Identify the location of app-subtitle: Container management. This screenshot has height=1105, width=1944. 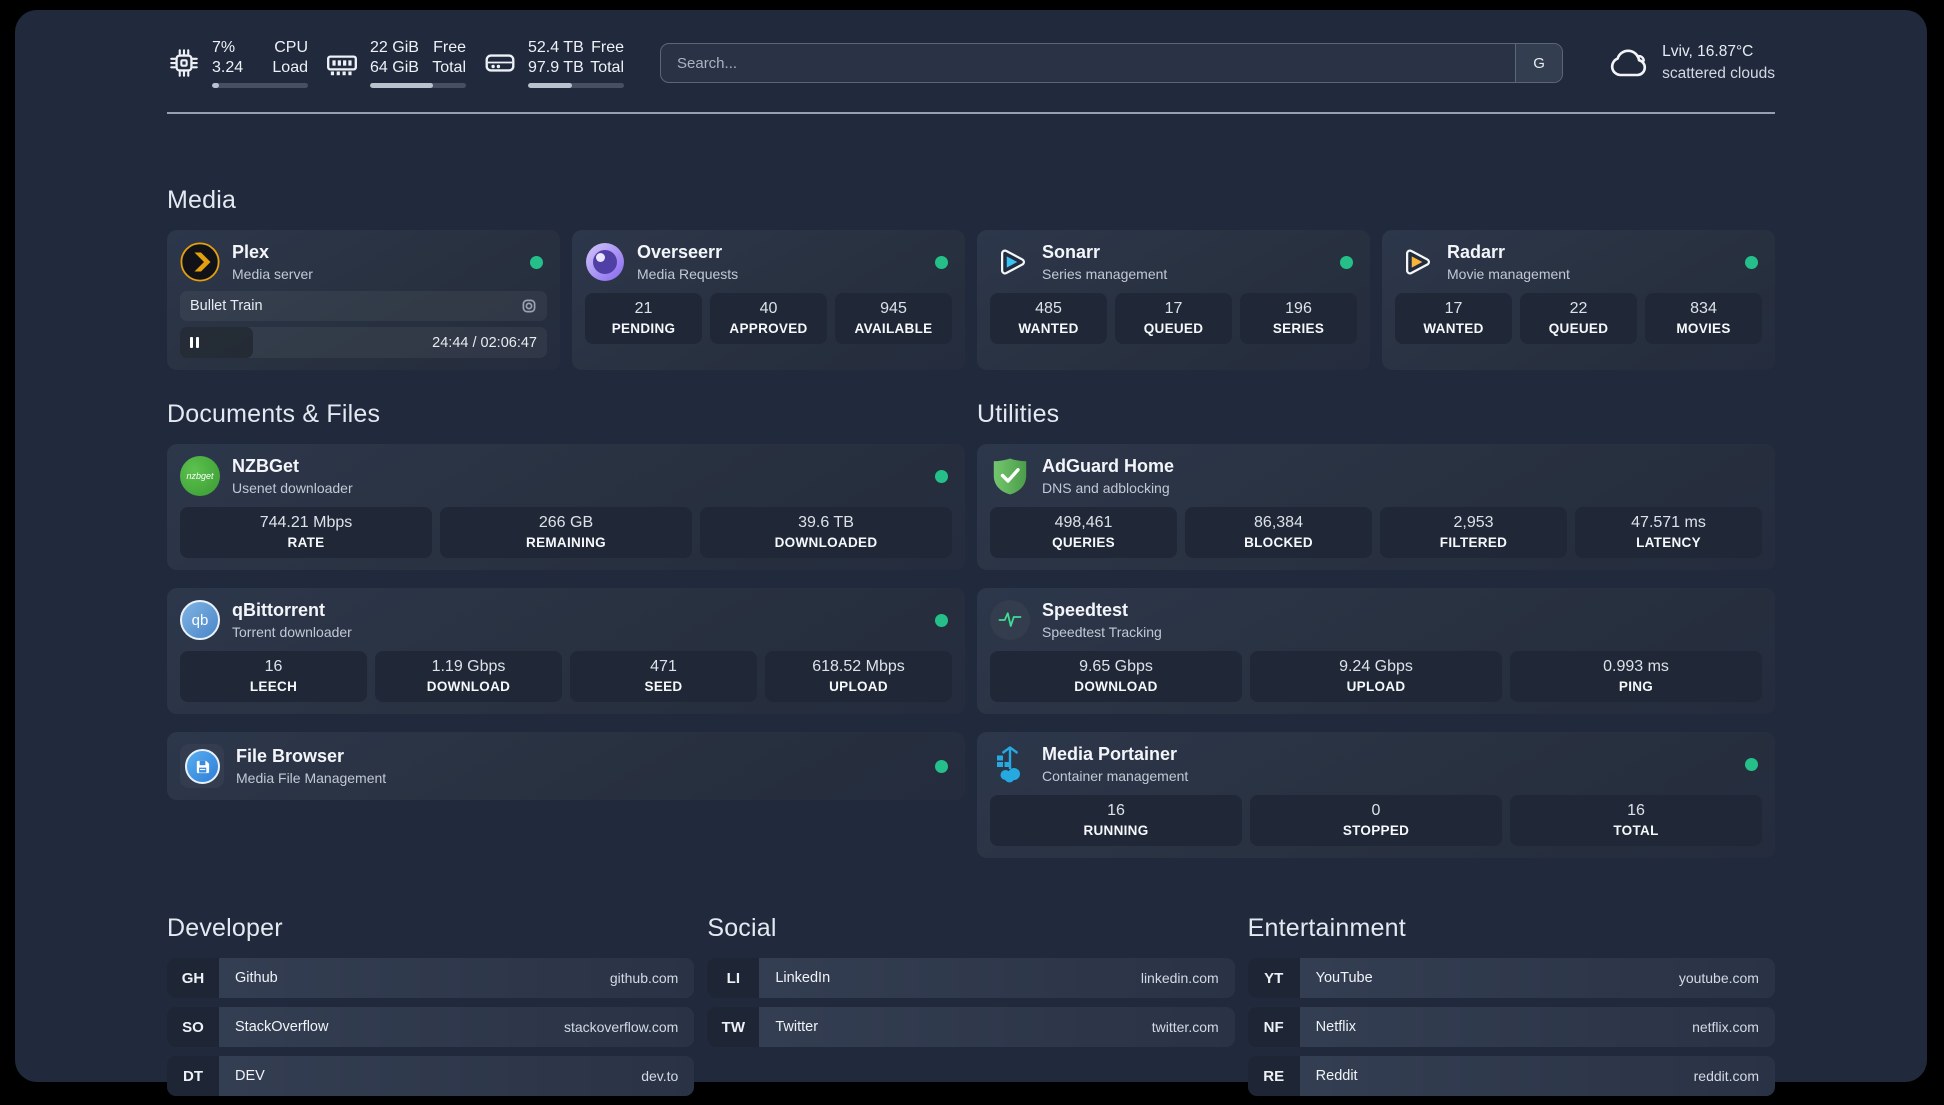
(1115, 775).